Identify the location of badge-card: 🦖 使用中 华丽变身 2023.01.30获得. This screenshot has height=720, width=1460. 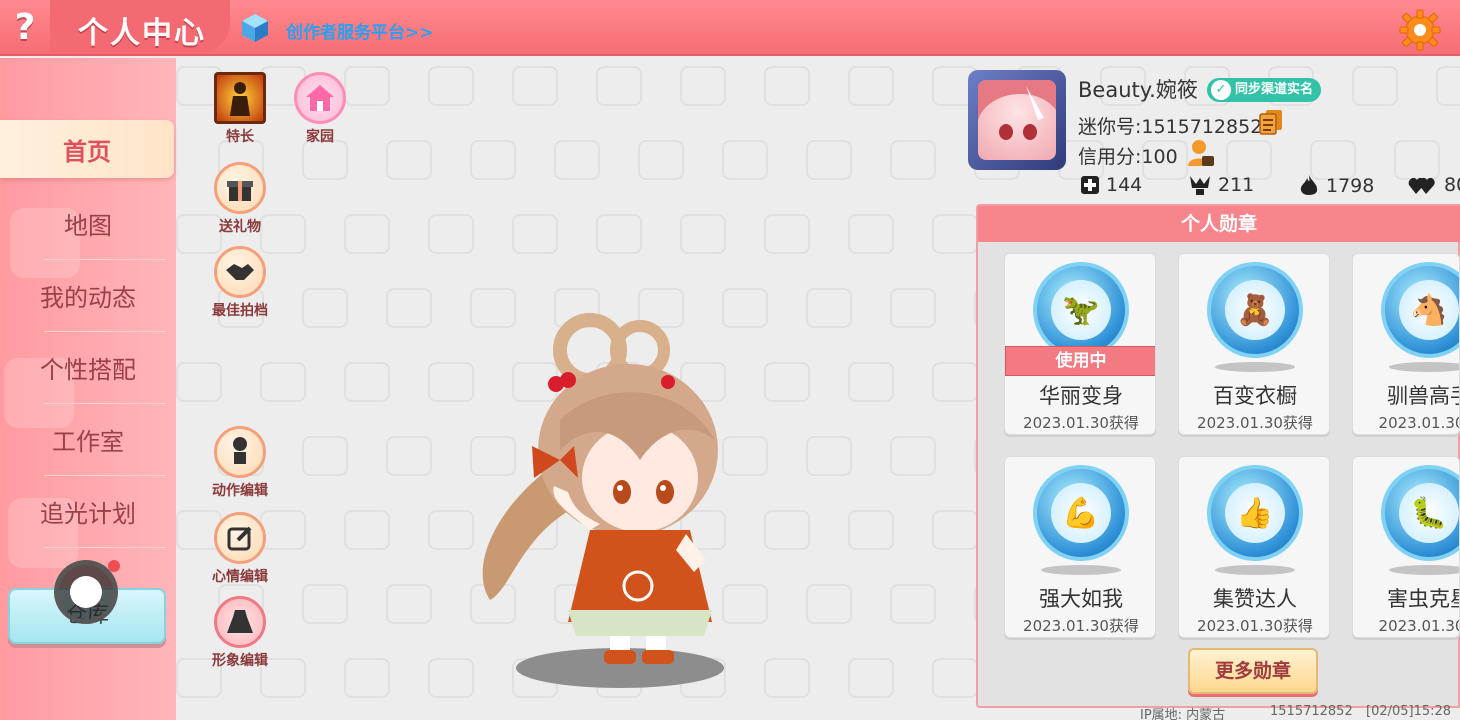
(1080, 344).